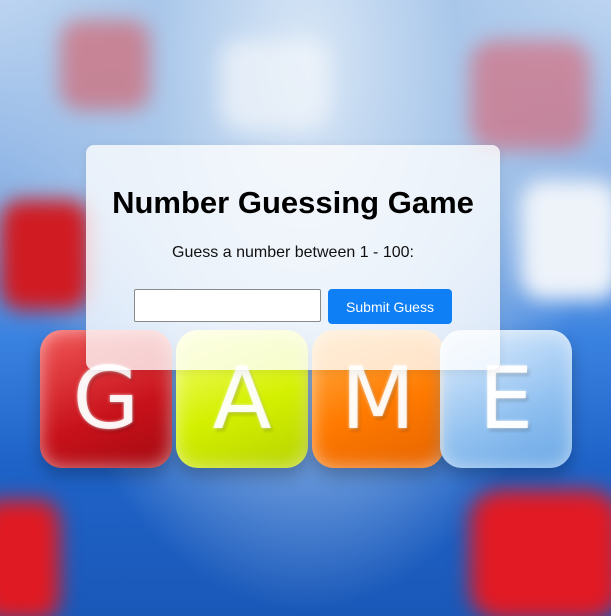 Image resolution: width=611 pixels, height=616 pixels. I want to click on submit-guess-button: Submit Guess, so click(390, 306).